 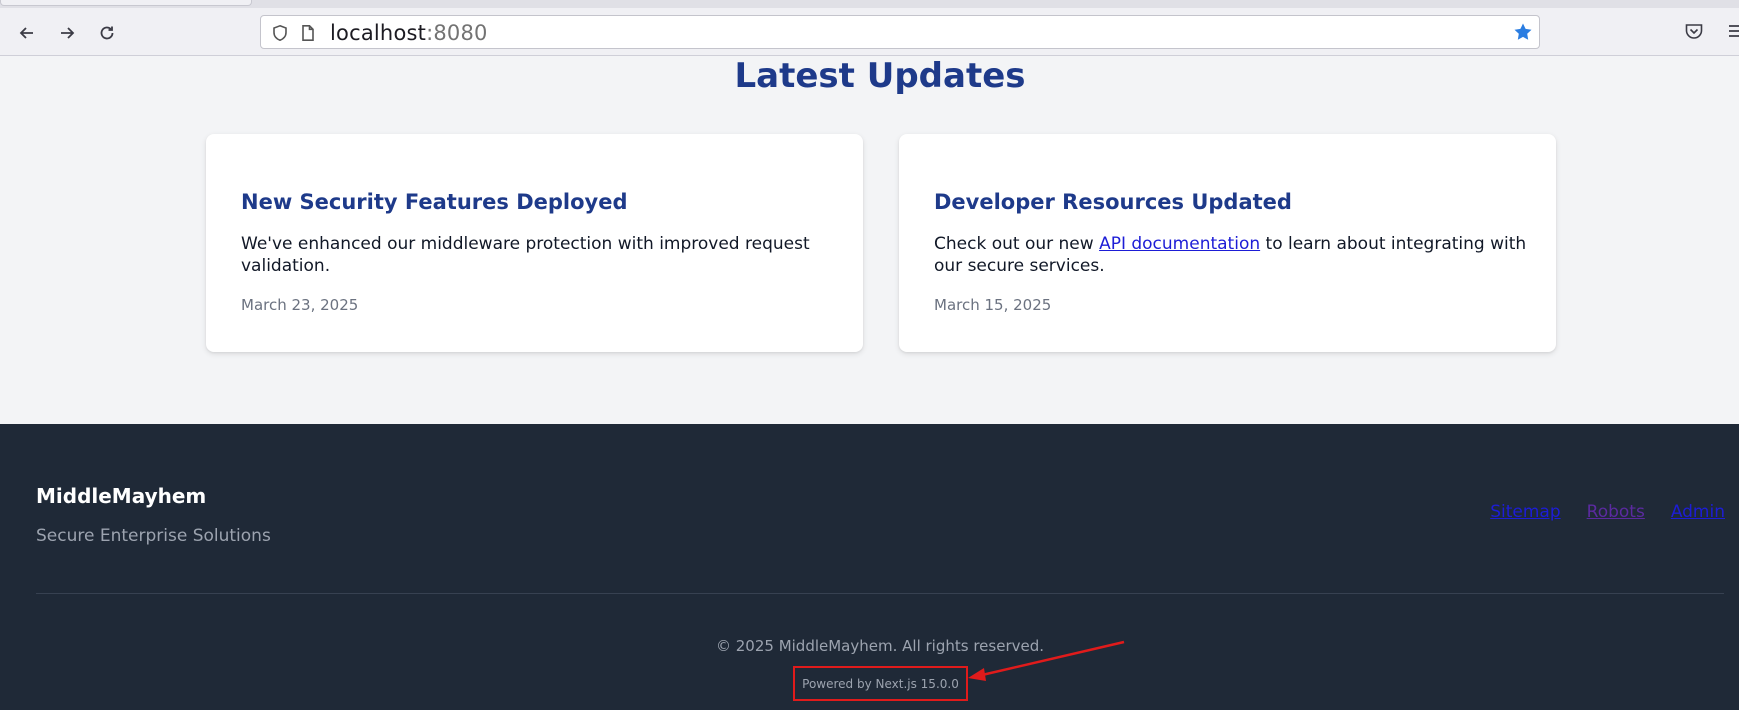 I want to click on shield-icon, so click(x=280, y=33).